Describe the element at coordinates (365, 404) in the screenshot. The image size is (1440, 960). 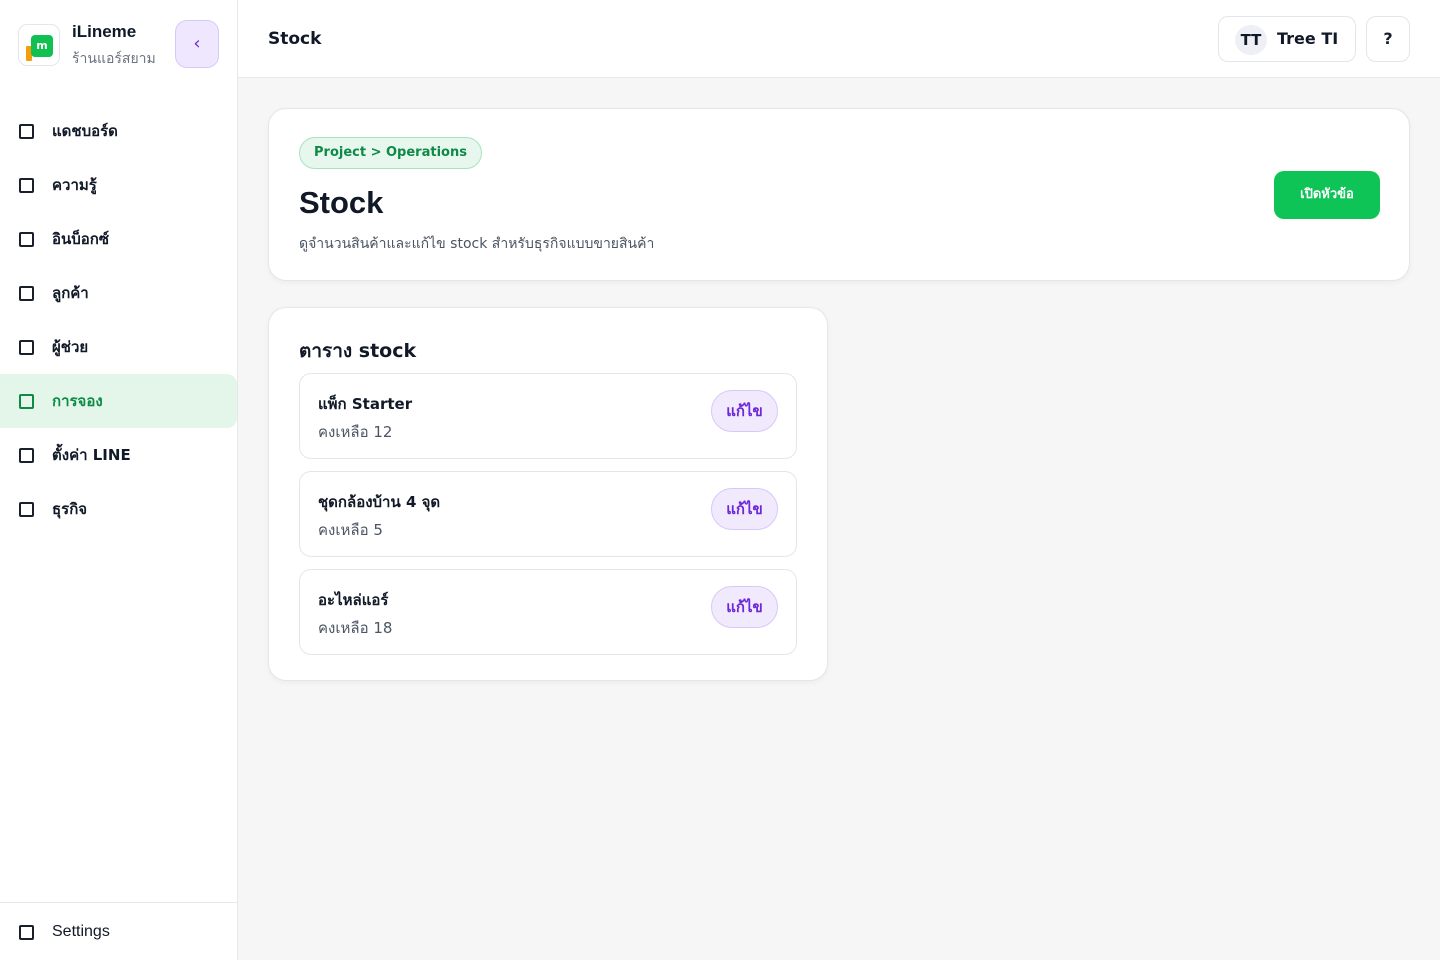
I see `product-name: แพ็ก Starter` at that location.